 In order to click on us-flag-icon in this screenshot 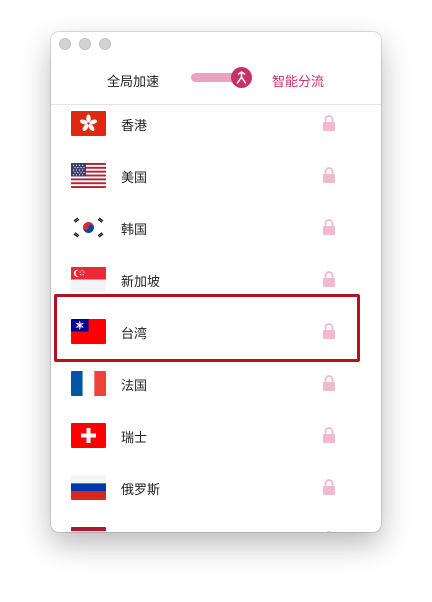, I will do `click(88, 175)`.